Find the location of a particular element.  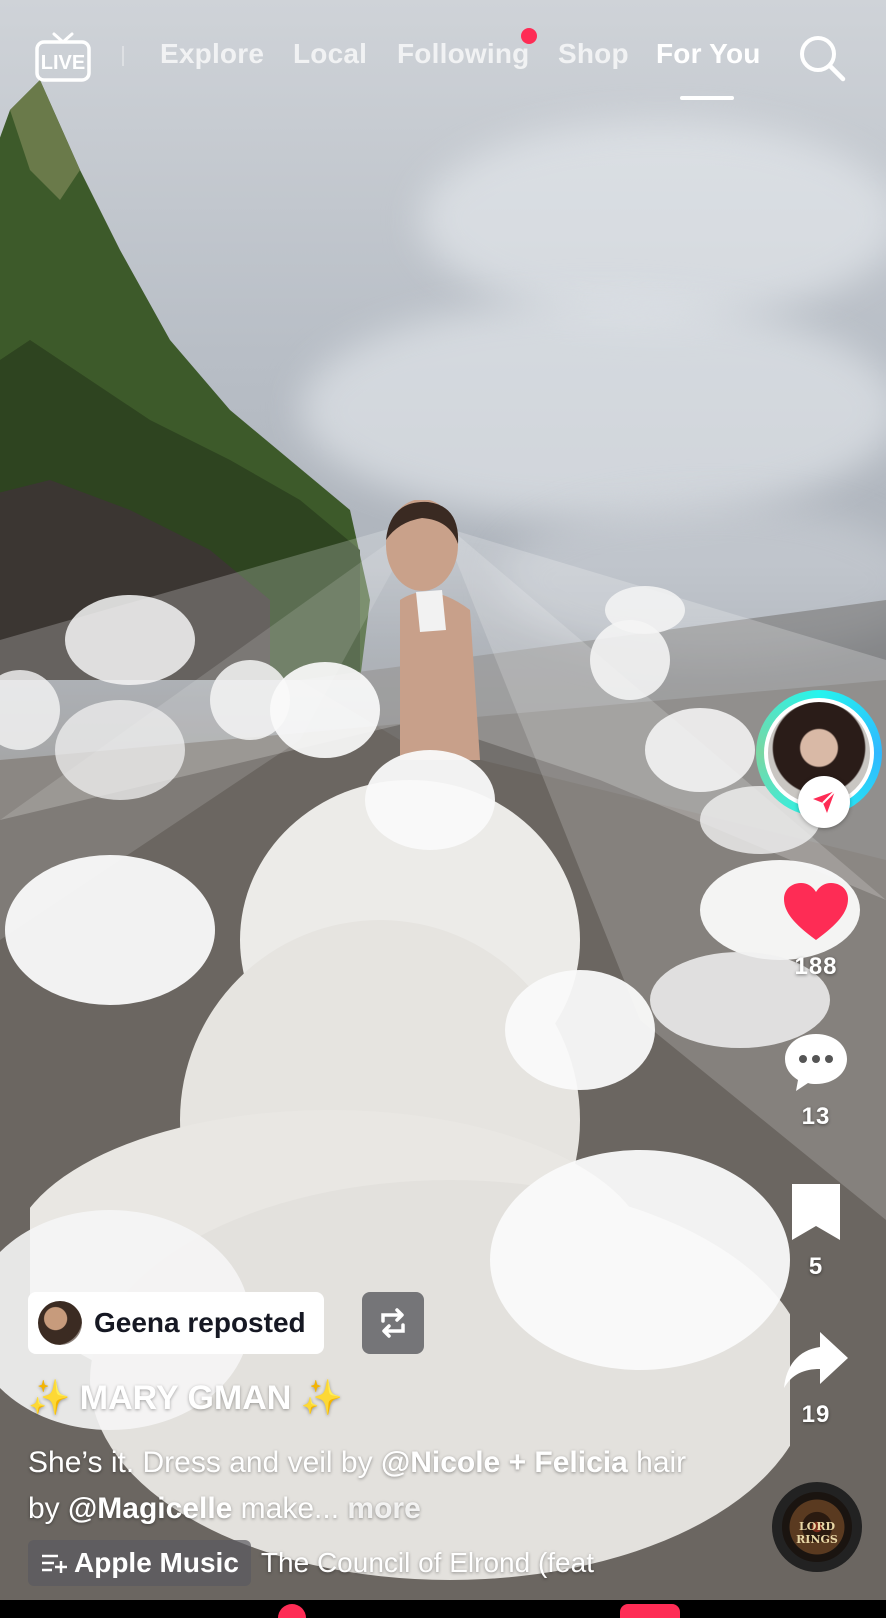

music-row: Apple Music The Council of Elrond (feat is located at coordinates (311, 1563).